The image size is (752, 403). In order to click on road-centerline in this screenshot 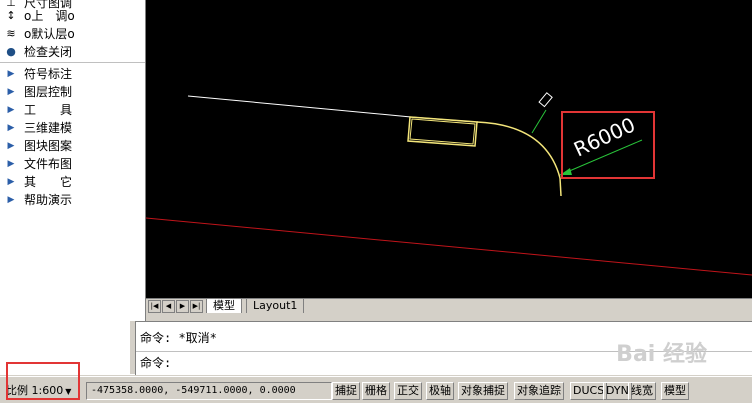, I will do `click(299, 106)`.